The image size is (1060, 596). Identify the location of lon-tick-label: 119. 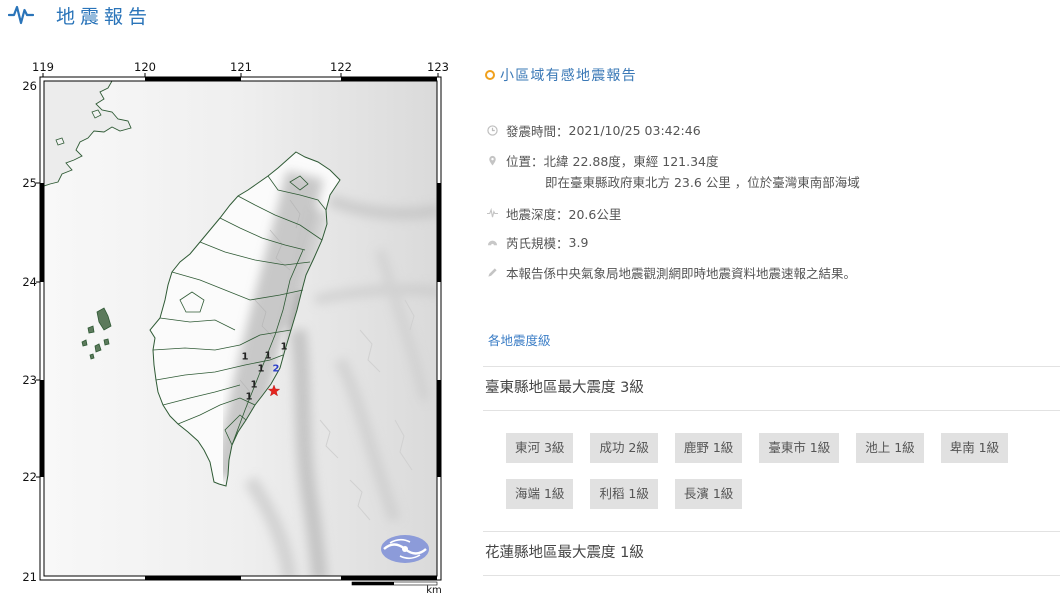
(43, 67).